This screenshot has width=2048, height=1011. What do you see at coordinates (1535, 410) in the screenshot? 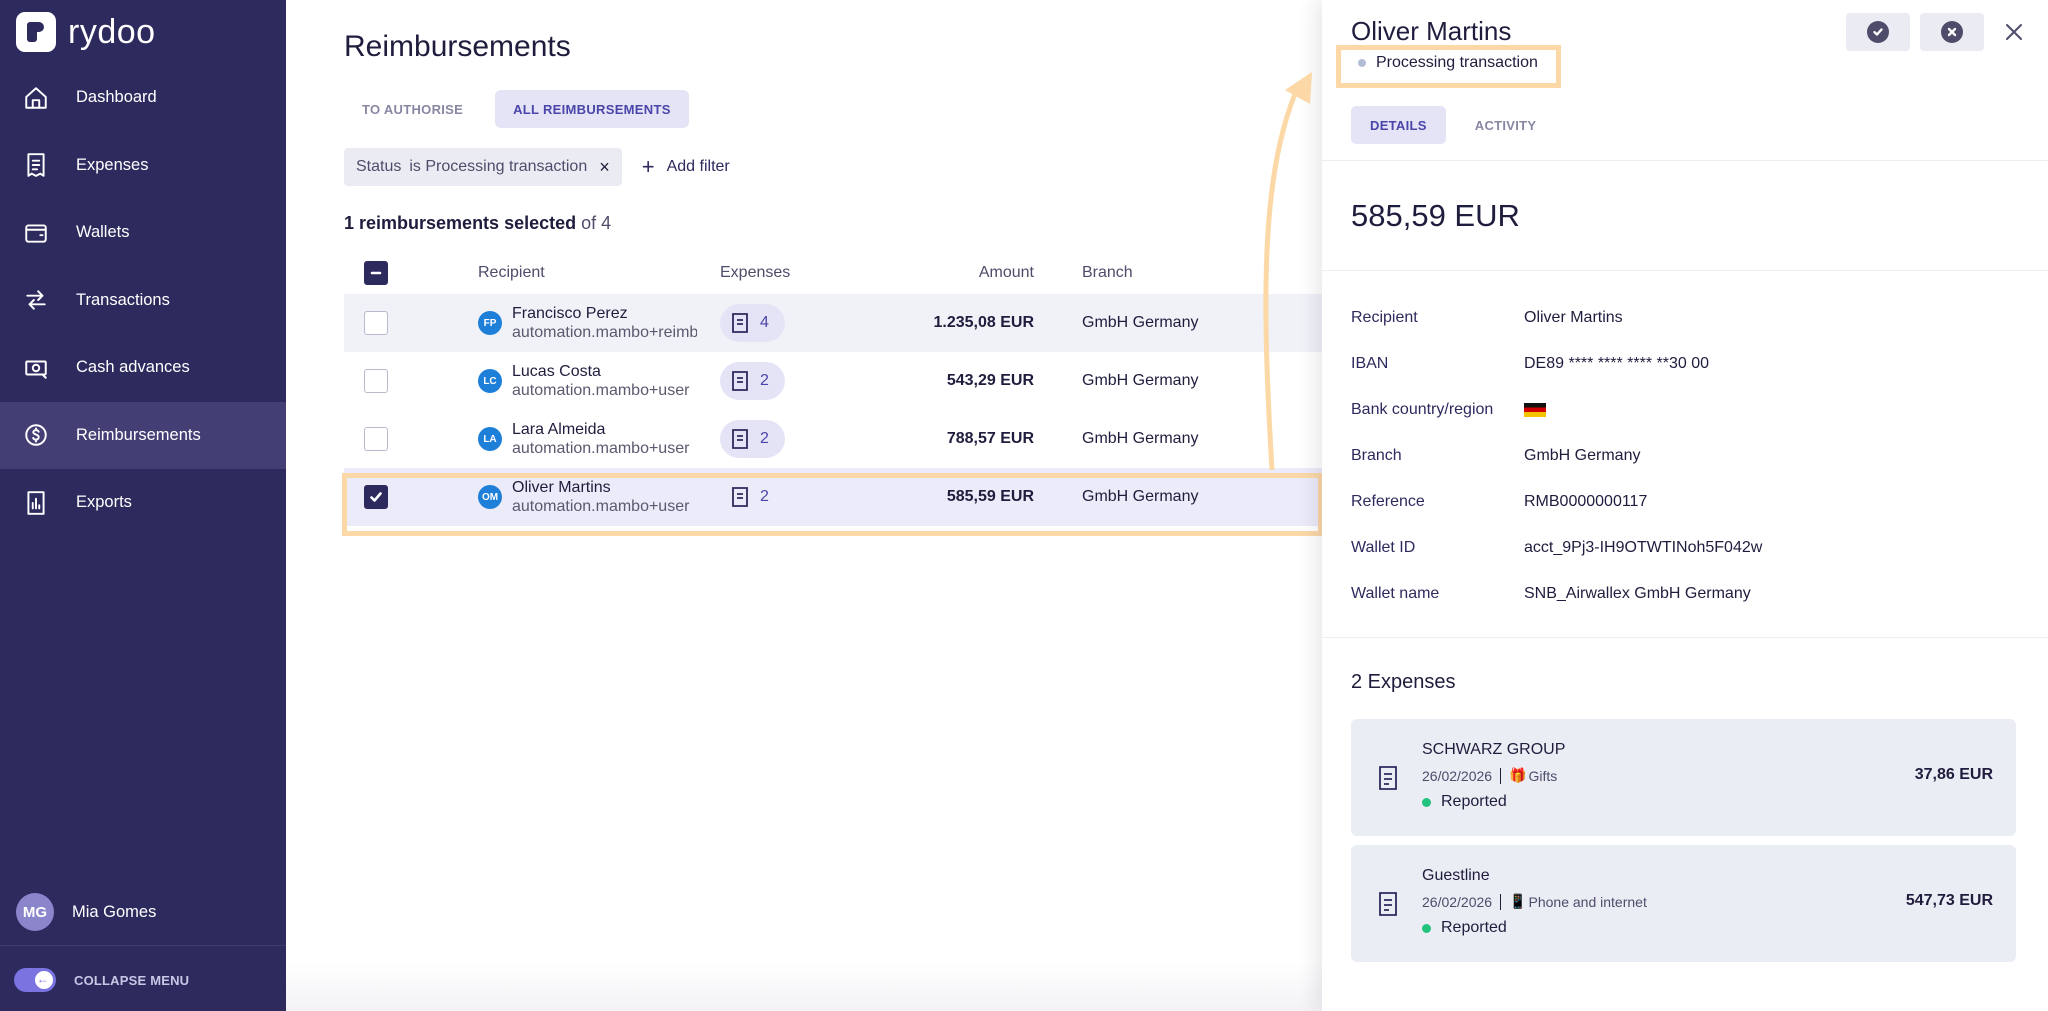
I see `germany-flag-icon` at bounding box center [1535, 410].